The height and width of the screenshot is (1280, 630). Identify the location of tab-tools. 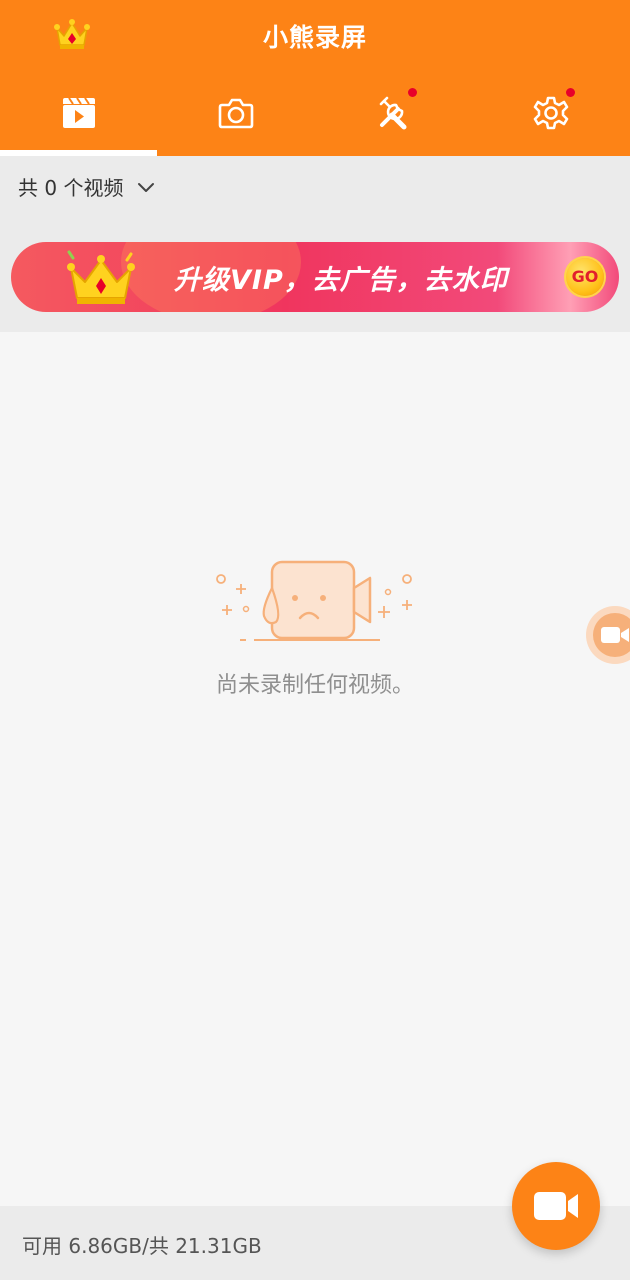
(394, 113).